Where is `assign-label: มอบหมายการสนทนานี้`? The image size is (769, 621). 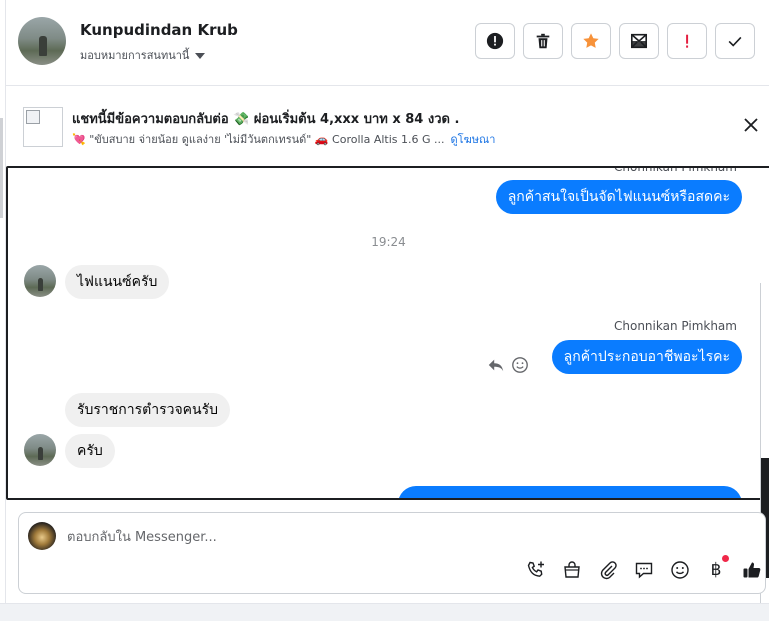 assign-label: มอบหมายการสนทนานี้ is located at coordinates (135, 55).